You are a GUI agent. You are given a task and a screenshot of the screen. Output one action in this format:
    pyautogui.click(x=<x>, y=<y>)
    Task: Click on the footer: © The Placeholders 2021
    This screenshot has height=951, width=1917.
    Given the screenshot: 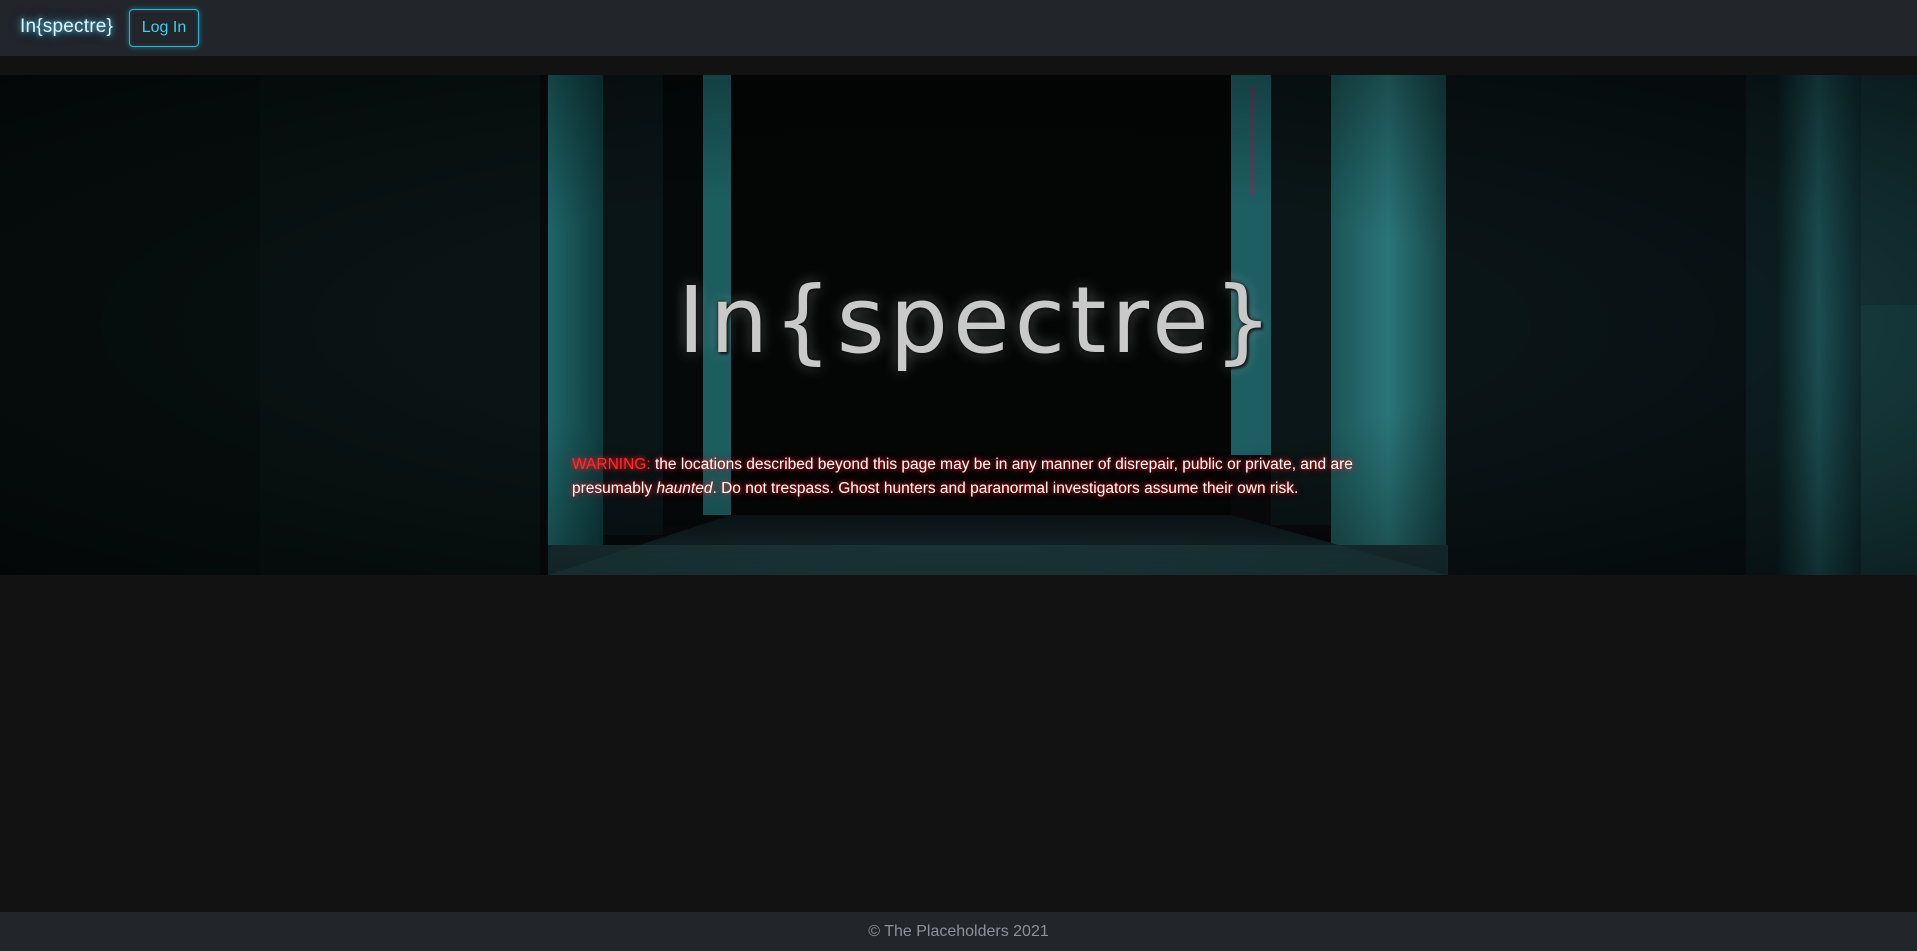 What is the action you would take?
    pyautogui.click(x=958, y=931)
    